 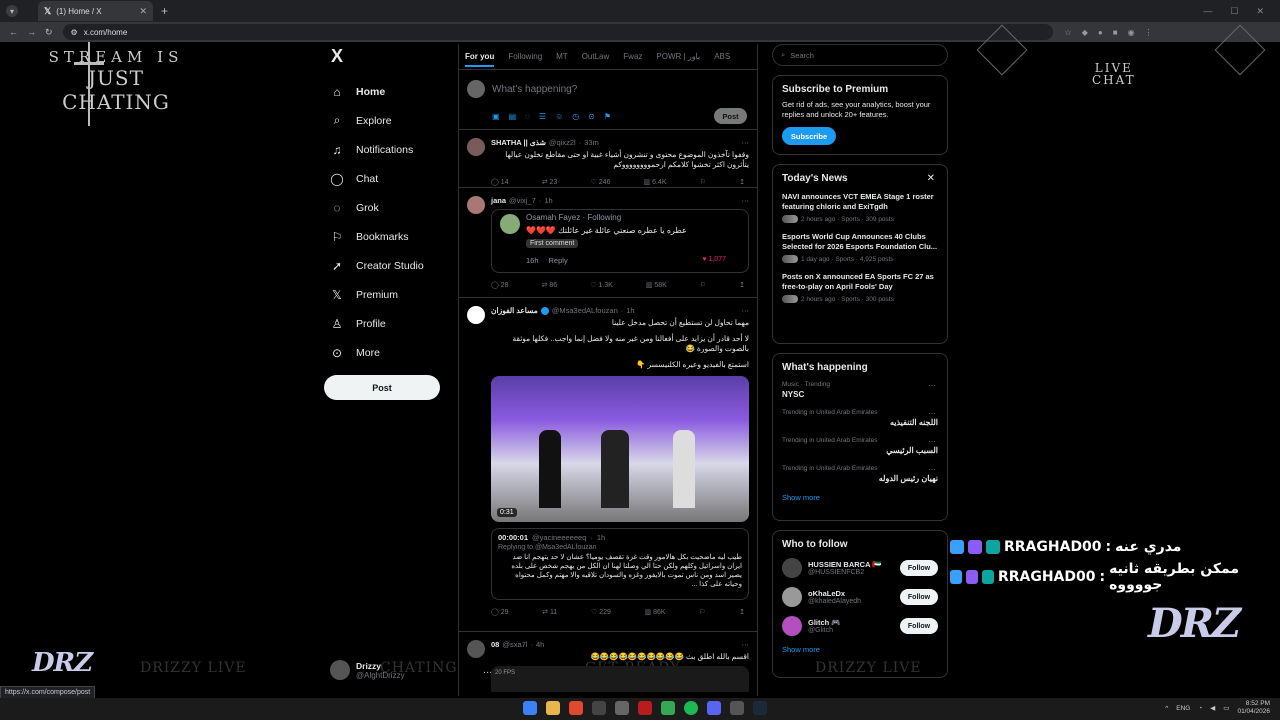 What do you see at coordinates (668, 708) in the screenshot?
I see `chrome-icon` at bounding box center [668, 708].